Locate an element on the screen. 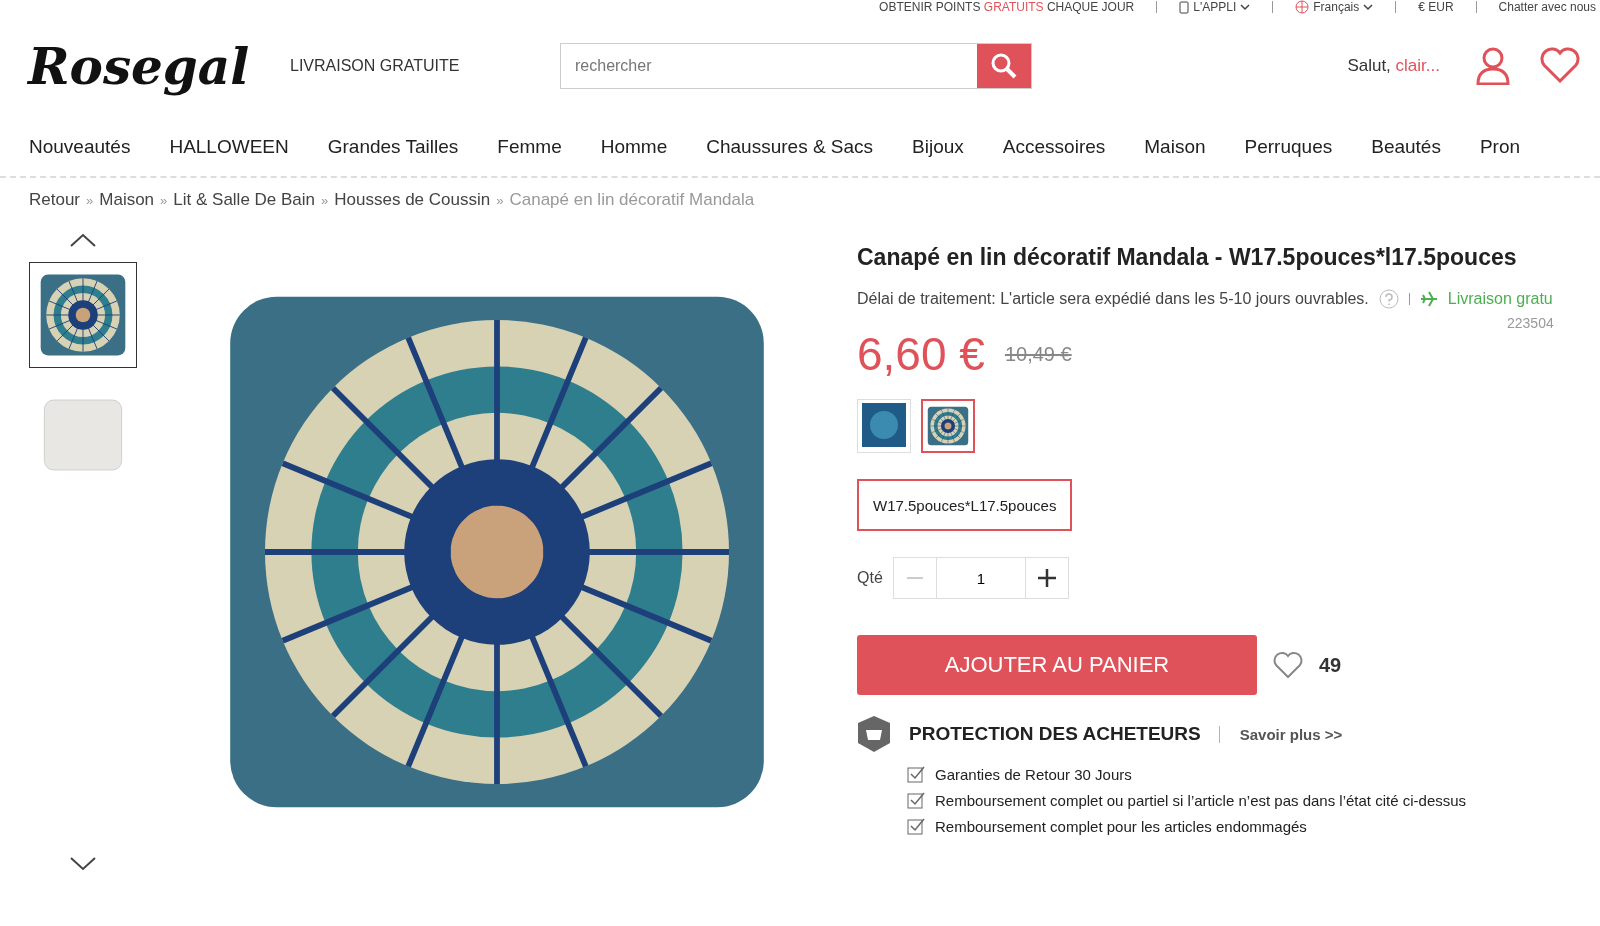  protection-item: Garanties de Retour 30 Jours is located at coordinates (1033, 774).